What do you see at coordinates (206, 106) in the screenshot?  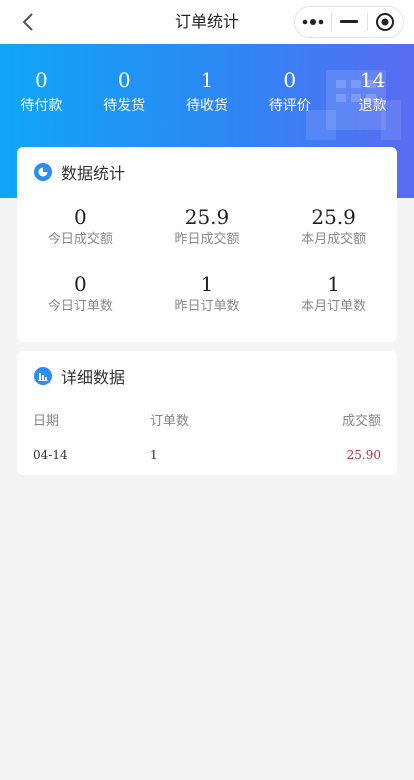 I see `status-label: 待收货` at bounding box center [206, 106].